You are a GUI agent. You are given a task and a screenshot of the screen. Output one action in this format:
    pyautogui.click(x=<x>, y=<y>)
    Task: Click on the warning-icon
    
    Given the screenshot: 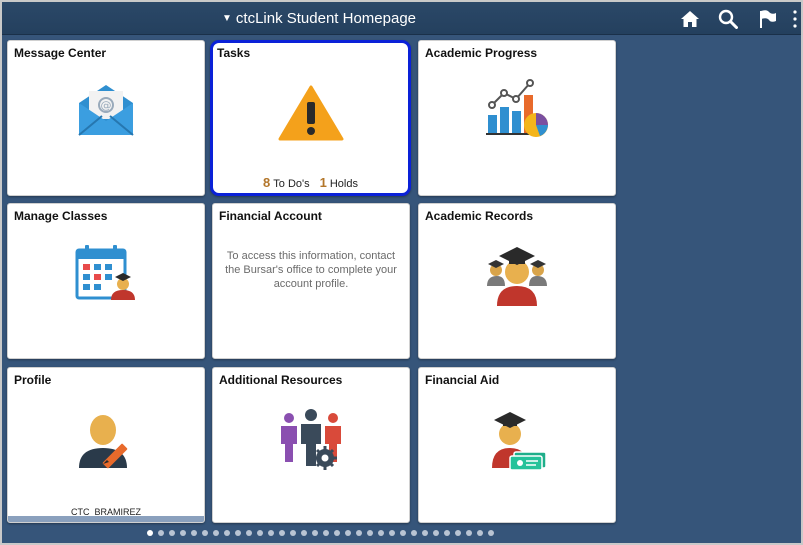 What is the action you would take?
    pyautogui.click(x=310, y=113)
    